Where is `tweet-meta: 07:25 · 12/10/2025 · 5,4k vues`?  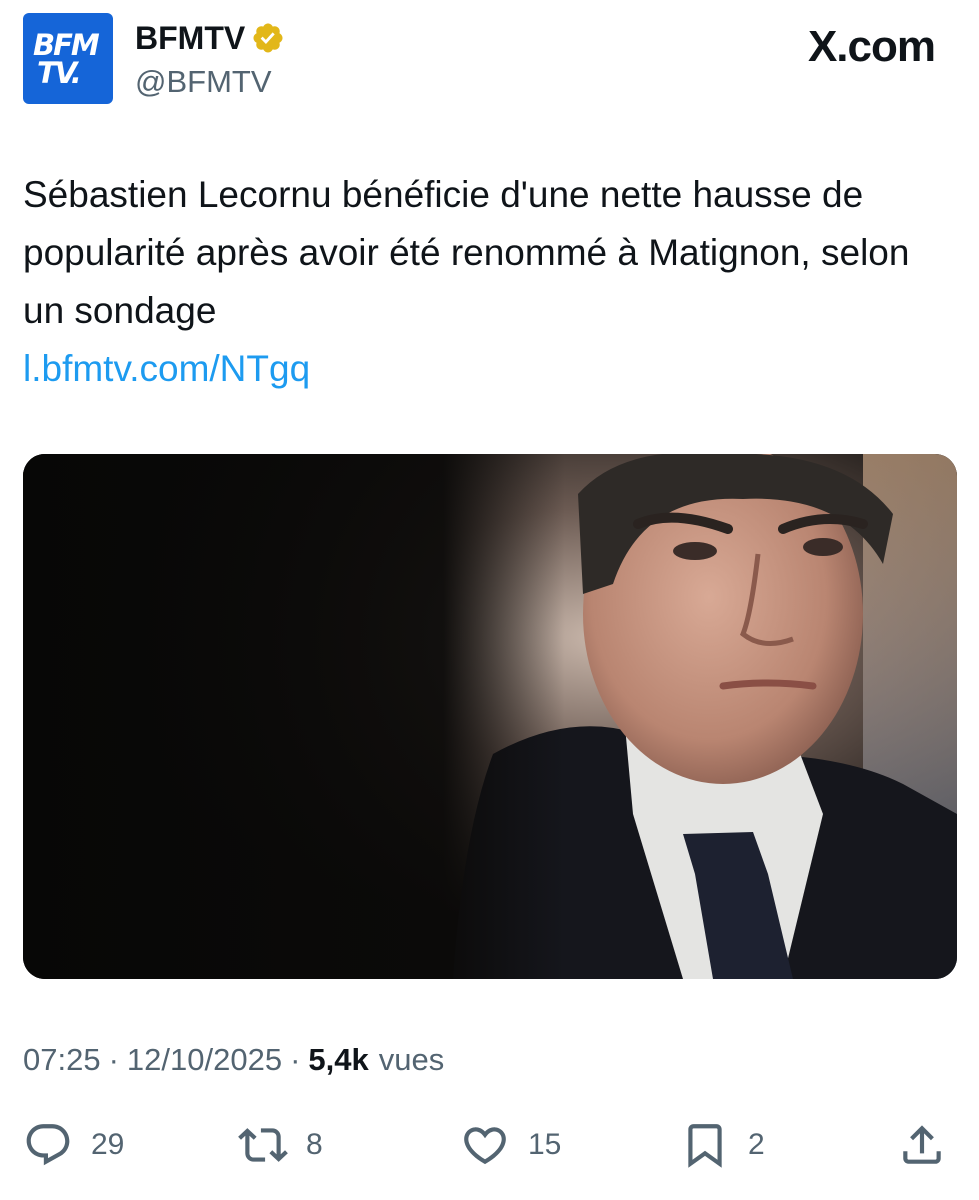 tweet-meta: 07:25 · 12/10/2025 · 5,4k vues is located at coordinates (233, 1060).